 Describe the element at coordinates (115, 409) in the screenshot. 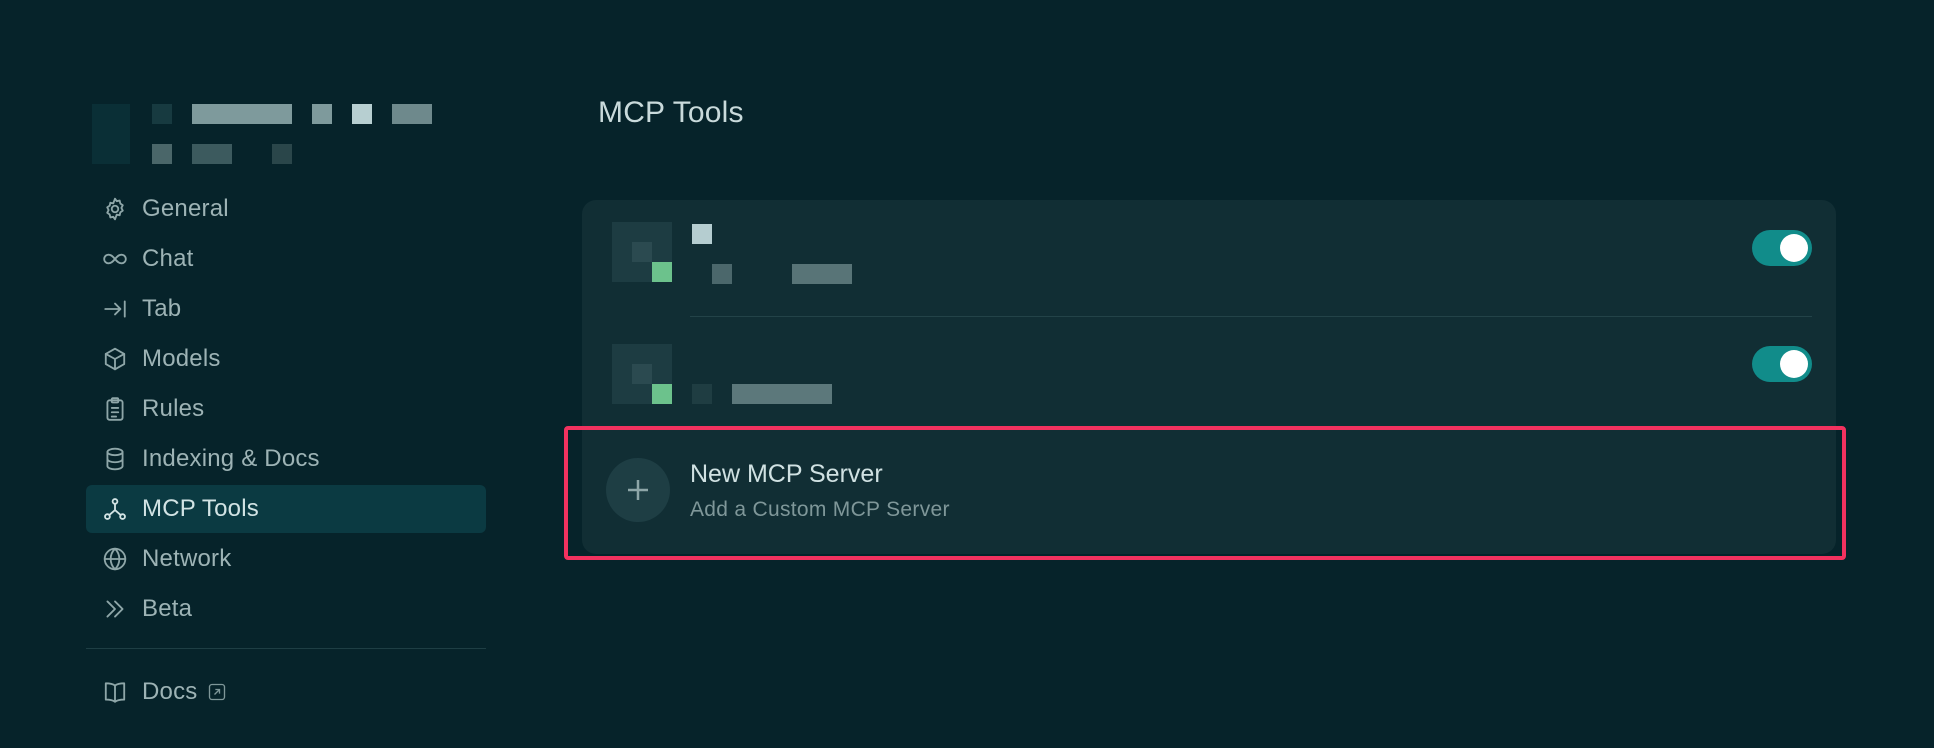

I see `clipboard-icon` at that location.